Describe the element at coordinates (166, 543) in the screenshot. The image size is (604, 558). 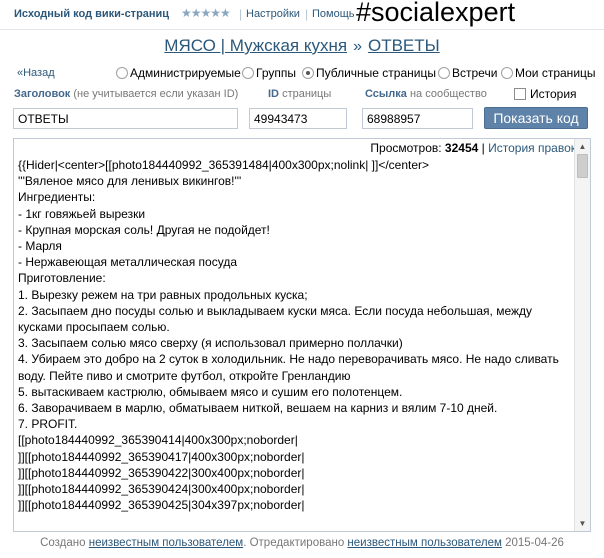
I see `creator-link: неизвестным пользователем` at that location.